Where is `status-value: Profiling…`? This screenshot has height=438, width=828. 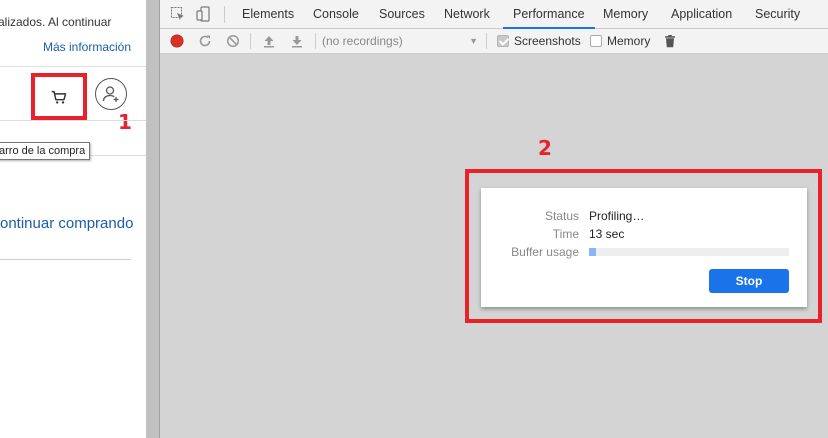 status-value: Profiling… is located at coordinates (617, 216).